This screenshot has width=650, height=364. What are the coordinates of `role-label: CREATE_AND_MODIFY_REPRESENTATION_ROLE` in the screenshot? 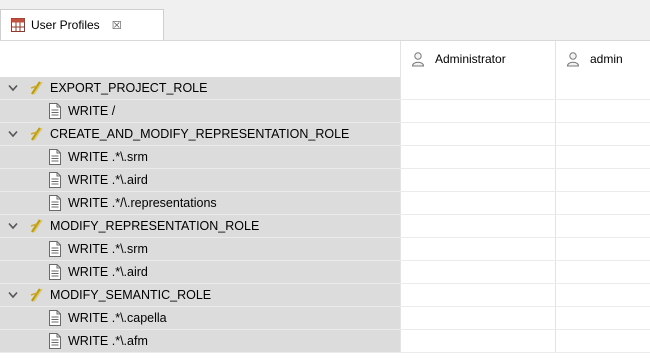 It's located at (200, 134).